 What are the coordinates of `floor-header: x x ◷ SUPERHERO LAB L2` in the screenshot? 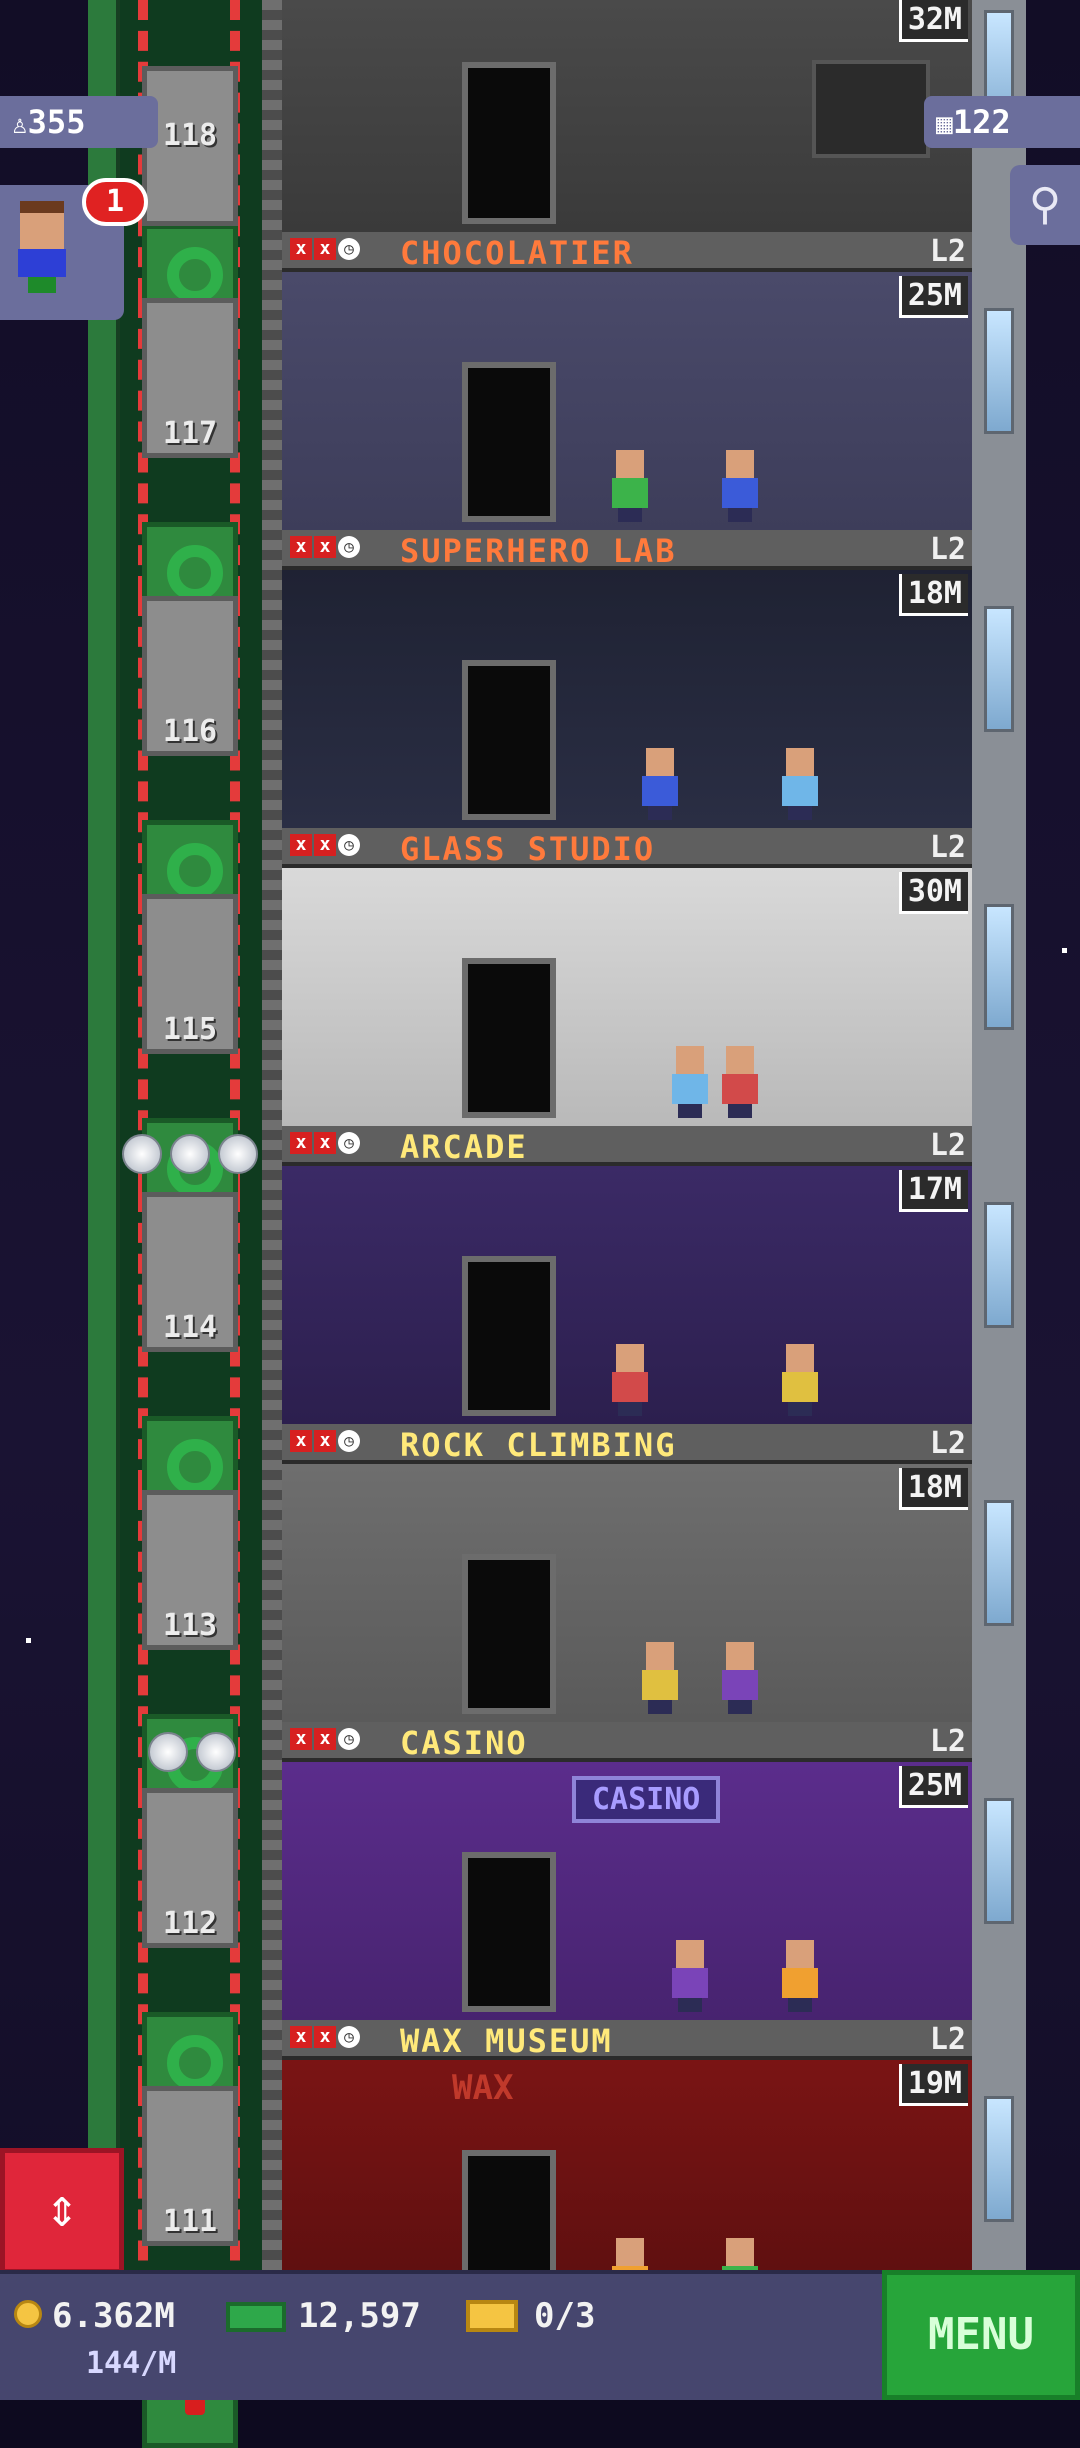 It's located at (627, 550).